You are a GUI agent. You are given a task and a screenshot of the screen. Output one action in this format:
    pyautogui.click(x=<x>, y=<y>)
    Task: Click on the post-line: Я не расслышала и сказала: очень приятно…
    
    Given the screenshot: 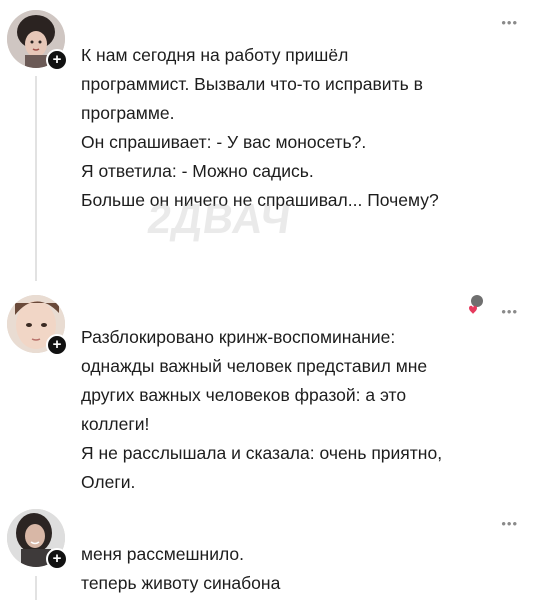 What is the action you would take?
    pyautogui.click(x=262, y=453)
    